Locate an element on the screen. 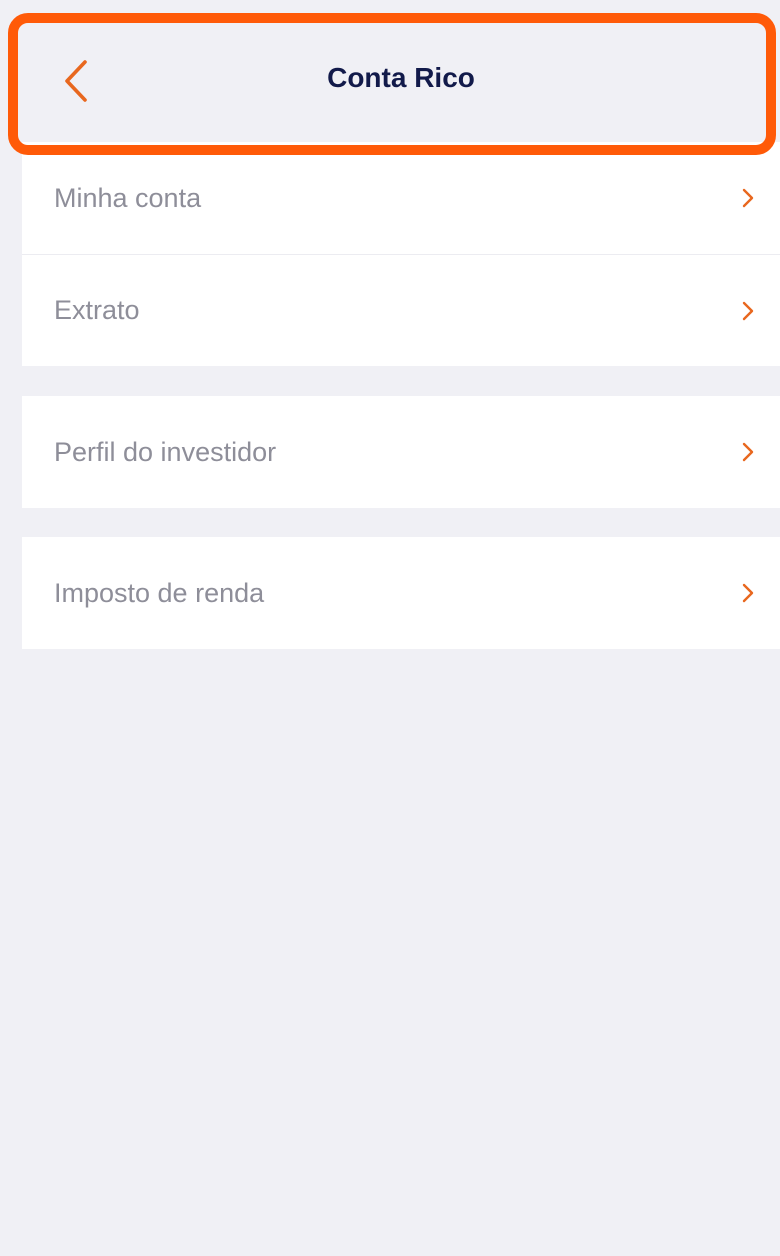  menu-item-label: Imposto de renda is located at coordinates (159, 592).